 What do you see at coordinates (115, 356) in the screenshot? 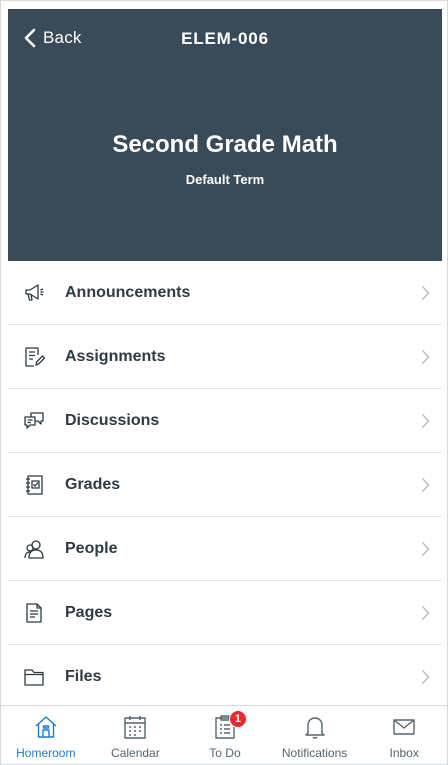
I see `menu-label: Assignments` at bounding box center [115, 356].